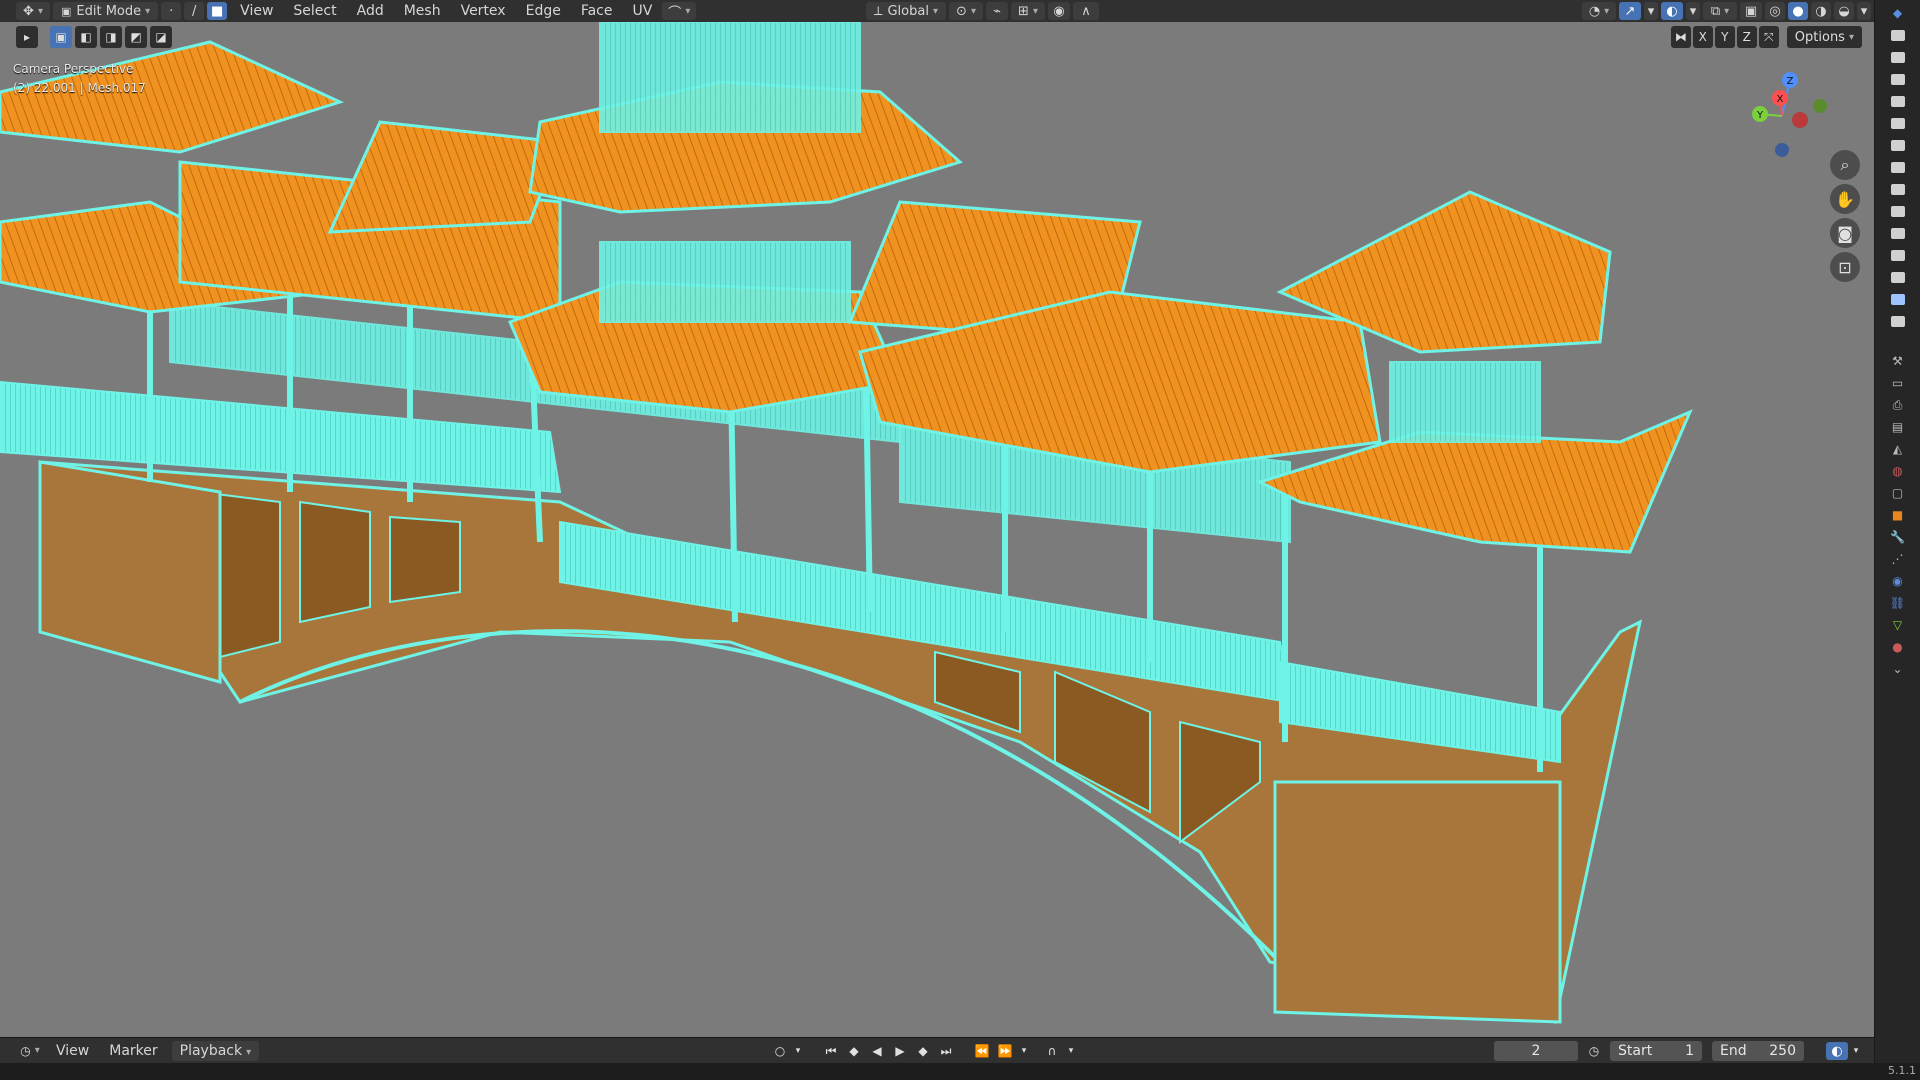  Describe the element at coordinates (1864, 11) in the screenshot. I see `shading-dropdown: ▾` at that location.